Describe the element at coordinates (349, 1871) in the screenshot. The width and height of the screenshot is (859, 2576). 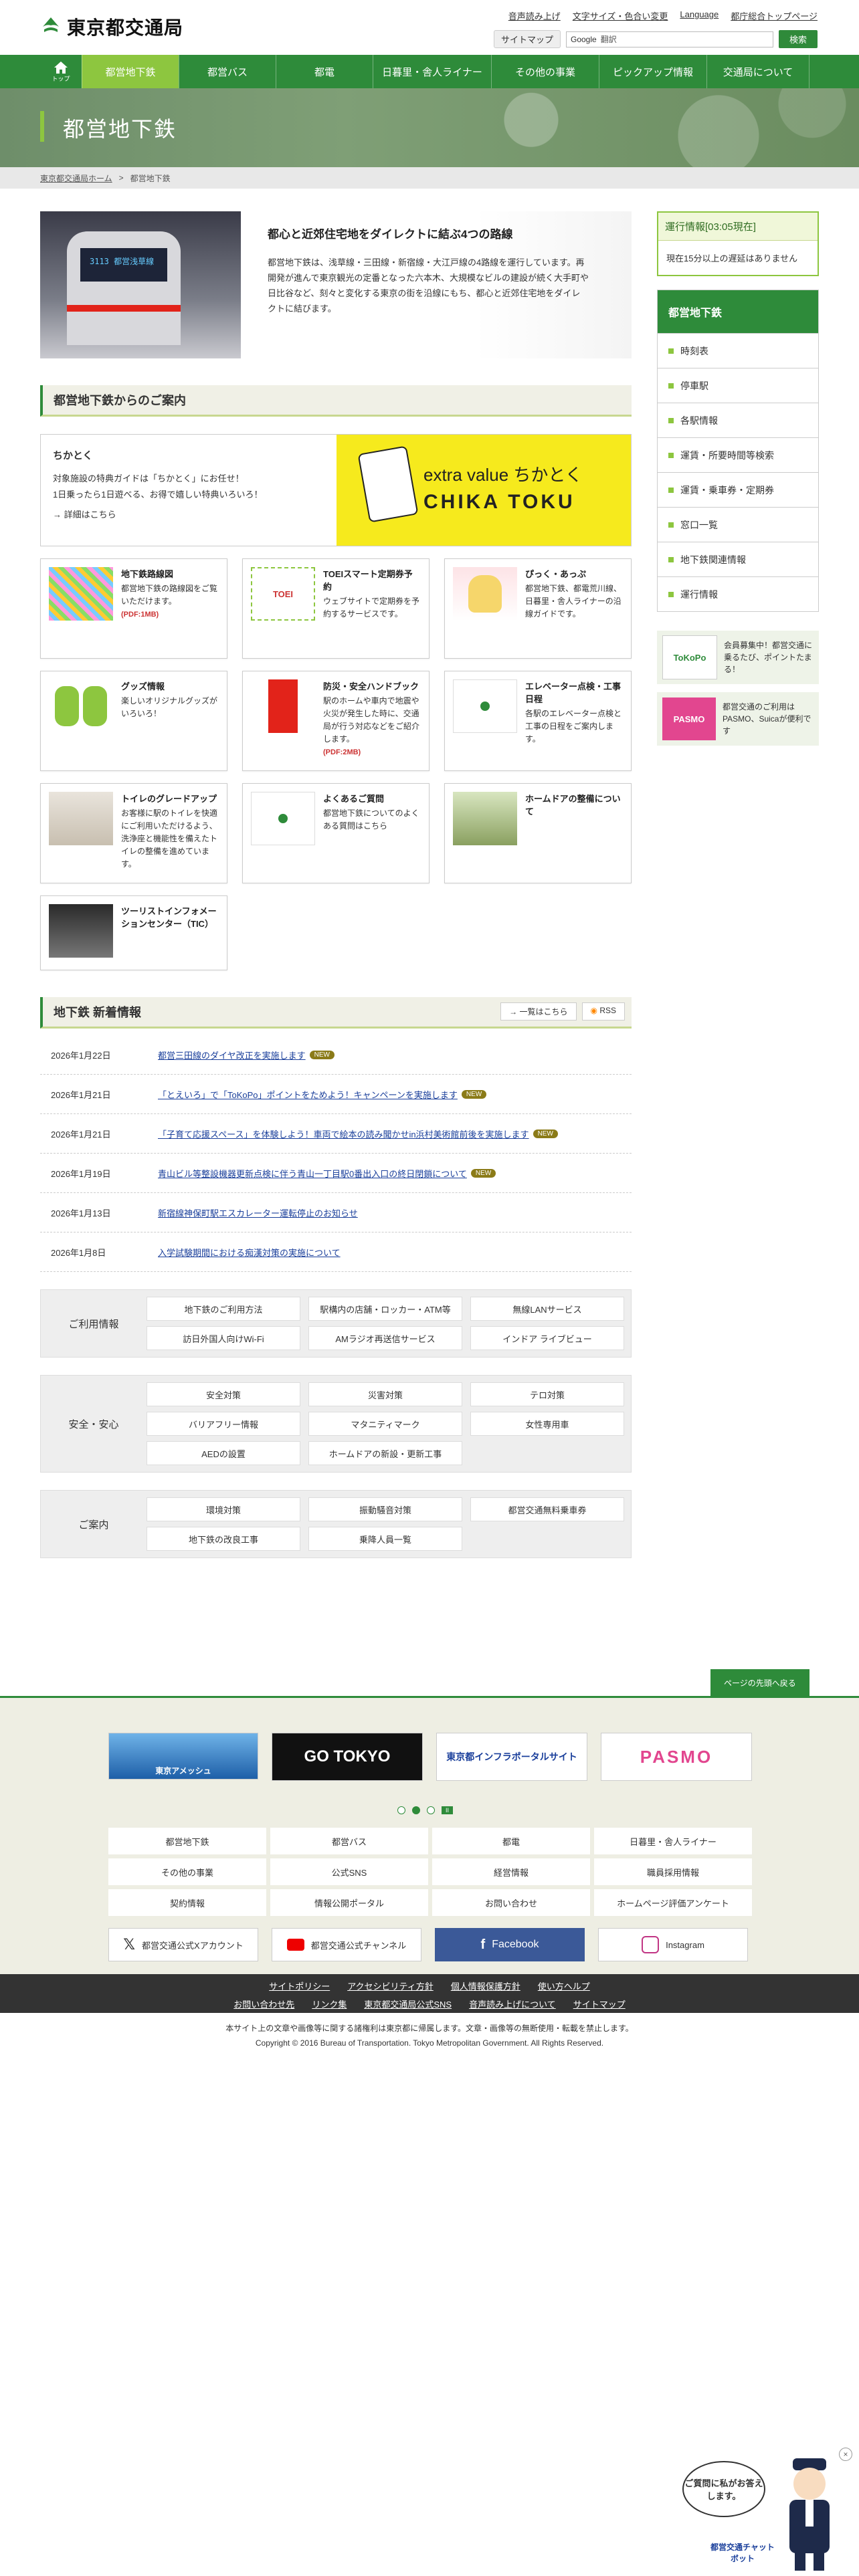
I see `footer-link: 公式SNS` at that location.